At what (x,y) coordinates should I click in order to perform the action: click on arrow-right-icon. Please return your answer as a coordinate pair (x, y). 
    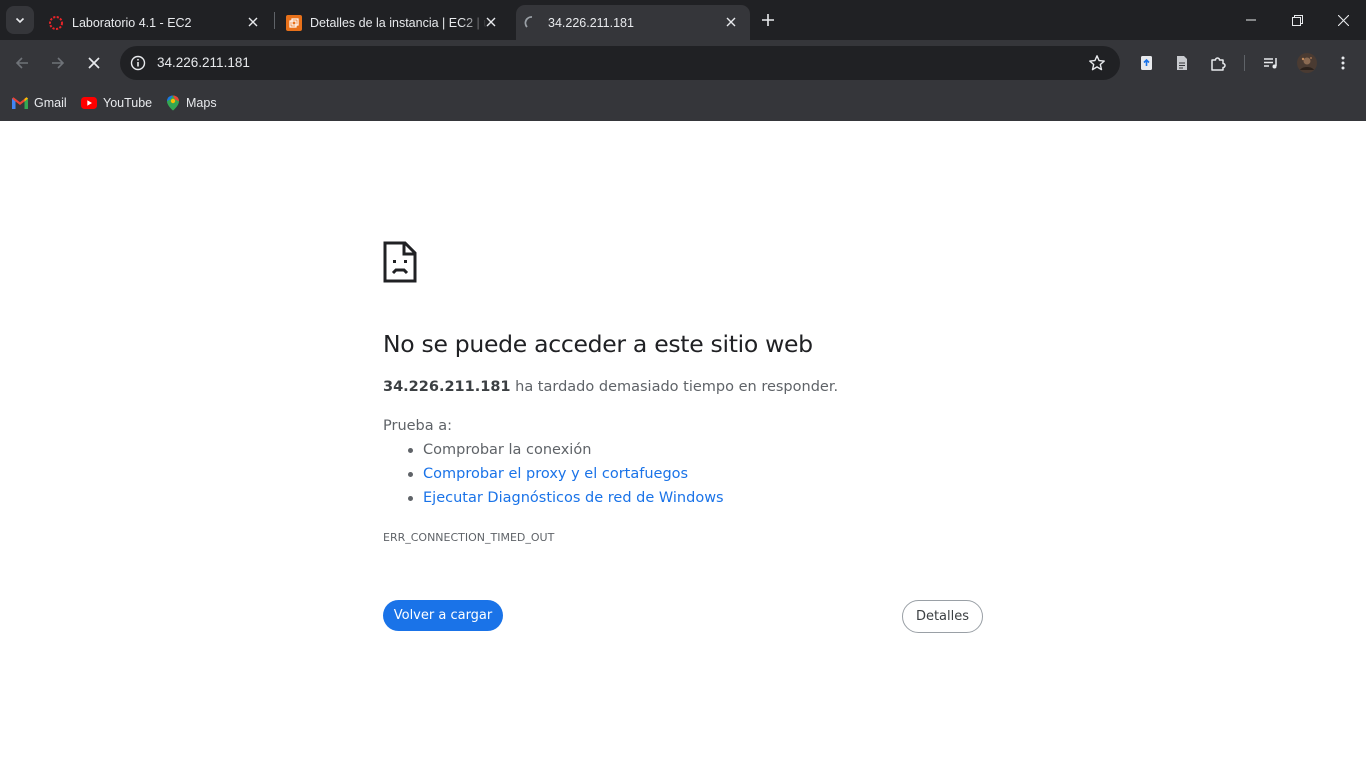
    Looking at the image, I should click on (58, 63).